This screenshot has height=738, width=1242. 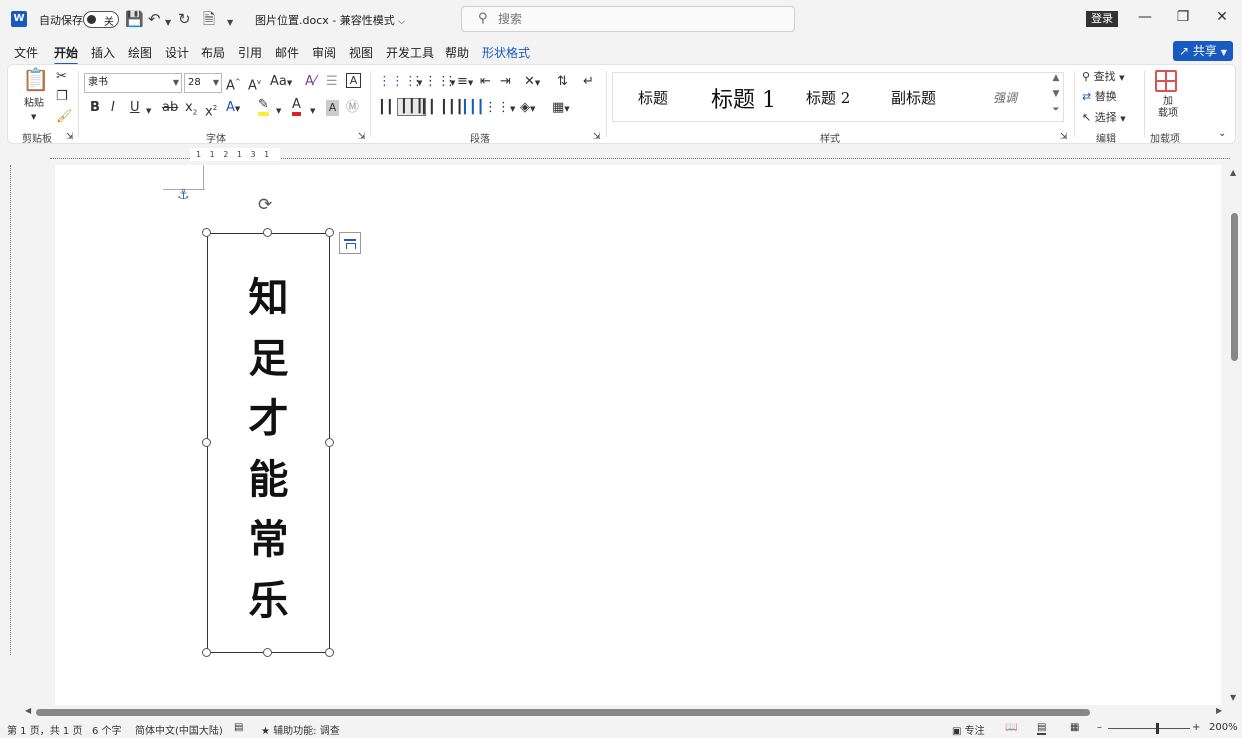 What do you see at coordinates (743, 98) in the screenshot?
I see `style-heading-1: 标题 1` at bounding box center [743, 98].